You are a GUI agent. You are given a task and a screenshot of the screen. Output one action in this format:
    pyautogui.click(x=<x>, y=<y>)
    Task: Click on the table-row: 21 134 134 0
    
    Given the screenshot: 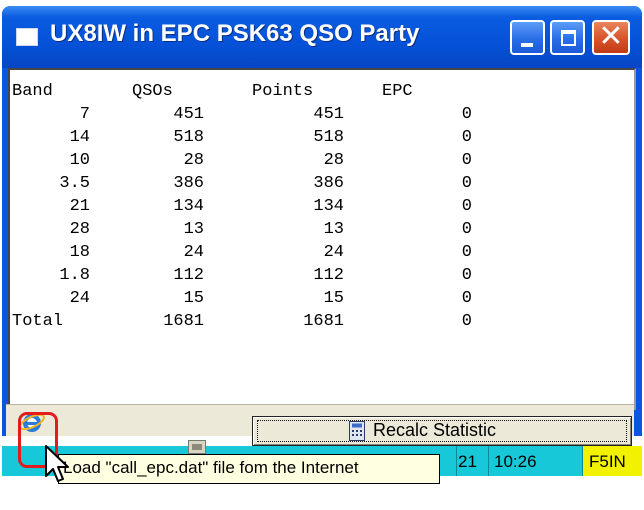 What is the action you would take?
    pyautogui.click(x=242, y=206)
    